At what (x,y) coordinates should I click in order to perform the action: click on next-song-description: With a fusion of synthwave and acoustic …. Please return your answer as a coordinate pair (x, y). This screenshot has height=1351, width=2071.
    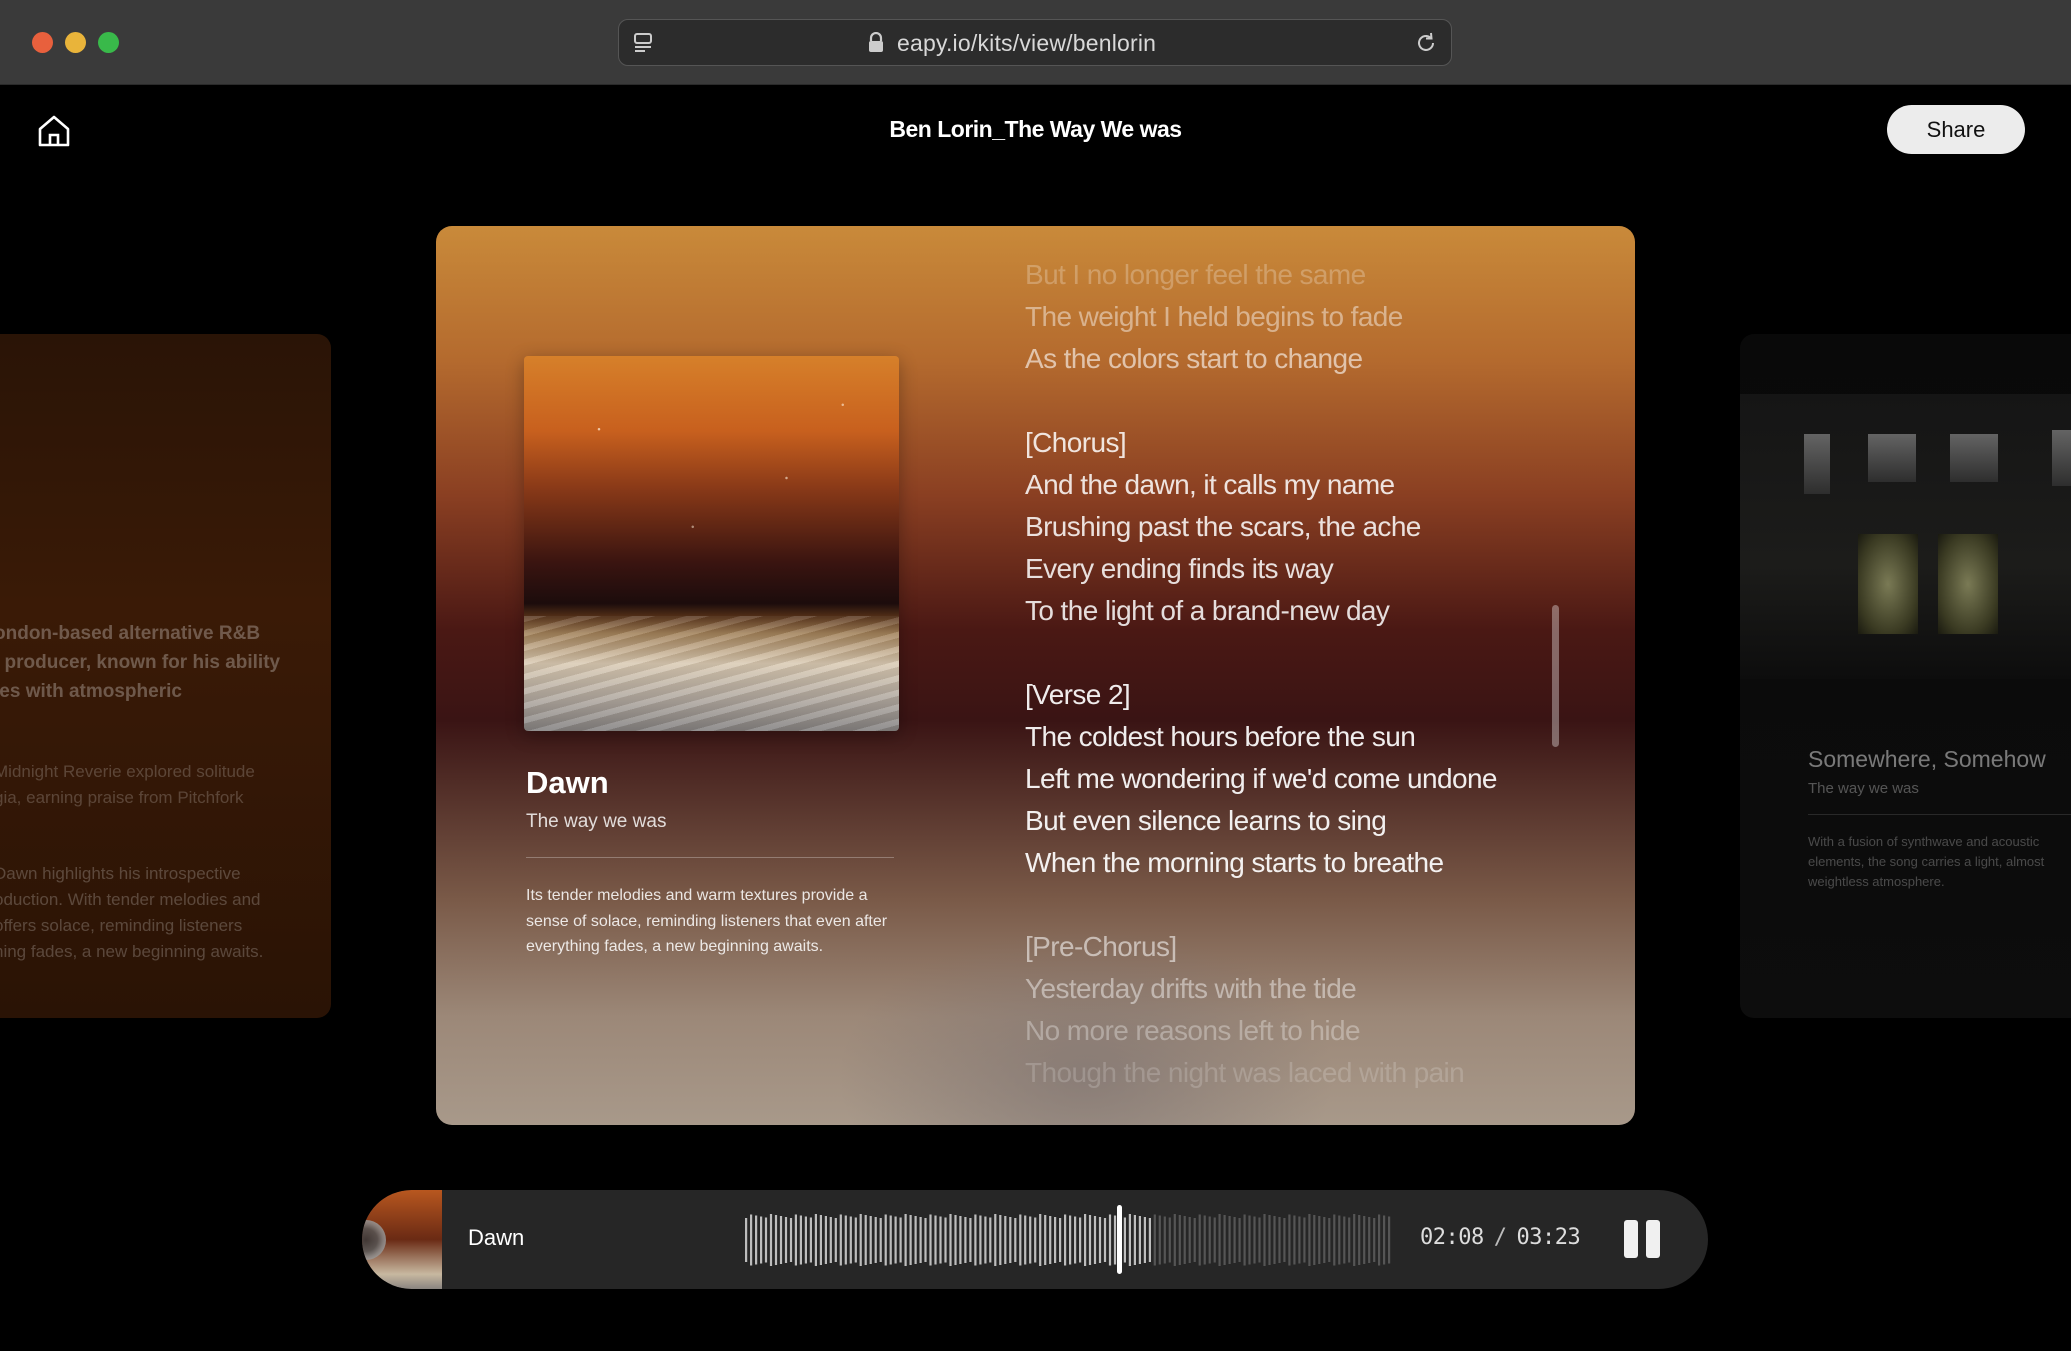
    Looking at the image, I should click on (1926, 861).